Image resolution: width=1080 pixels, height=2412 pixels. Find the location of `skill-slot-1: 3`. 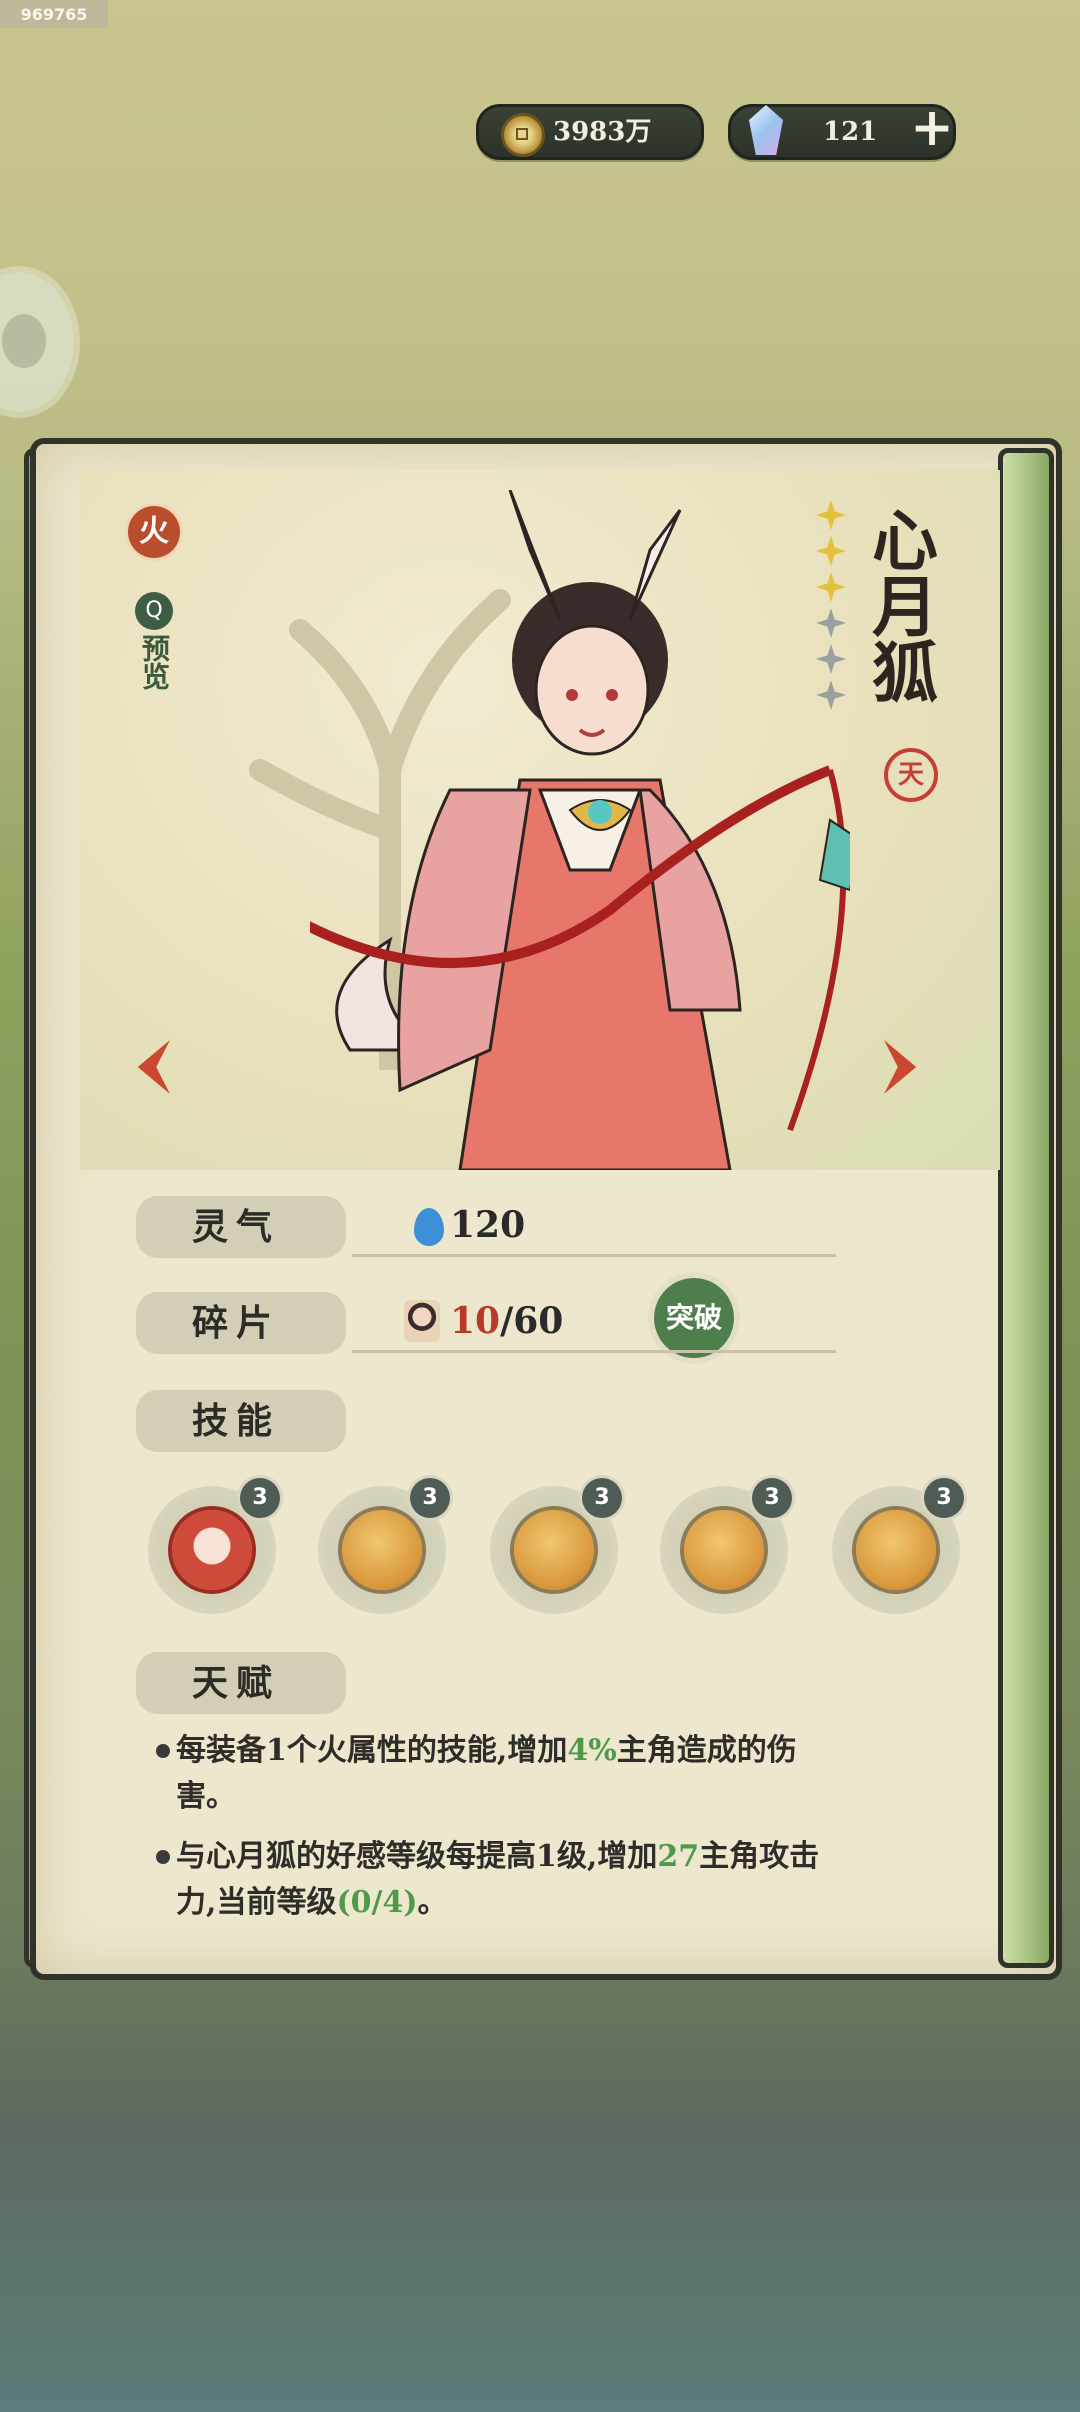

skill-slot-1: 3 is located at coordinates (214, 1546).